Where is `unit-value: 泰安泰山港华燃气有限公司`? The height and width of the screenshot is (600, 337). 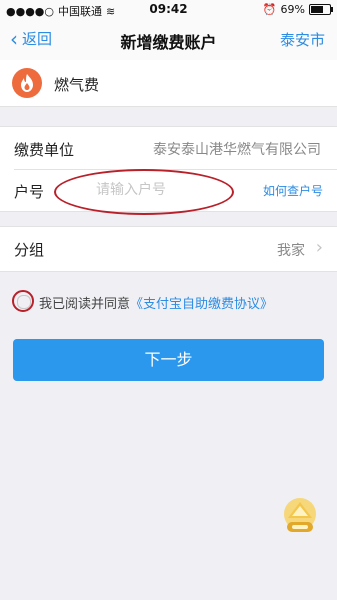
unit-value: 泰安泰山港华燃气有限公司 is located at coordinates (237, 150).